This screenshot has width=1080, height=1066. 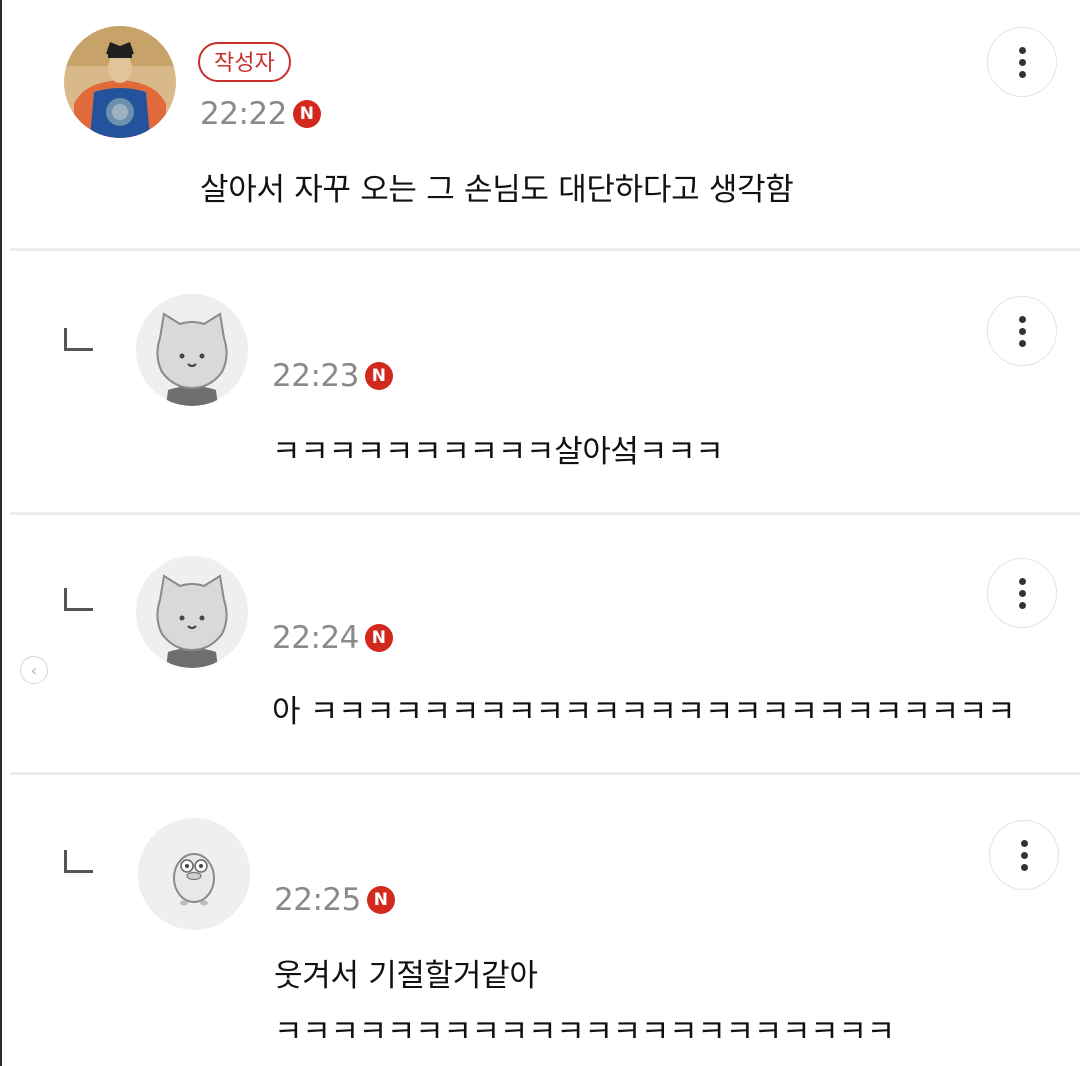 I want to click on author-badge: 작성자, so click(x=244, y=62).